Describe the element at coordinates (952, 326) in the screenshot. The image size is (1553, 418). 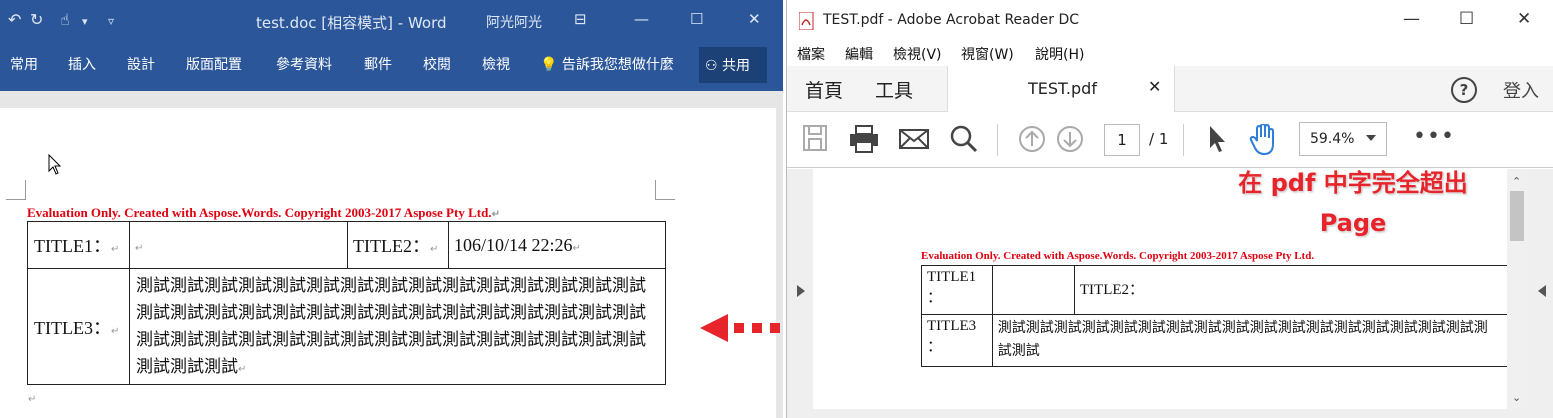
I see `title3-label: TITLE3` at that location.